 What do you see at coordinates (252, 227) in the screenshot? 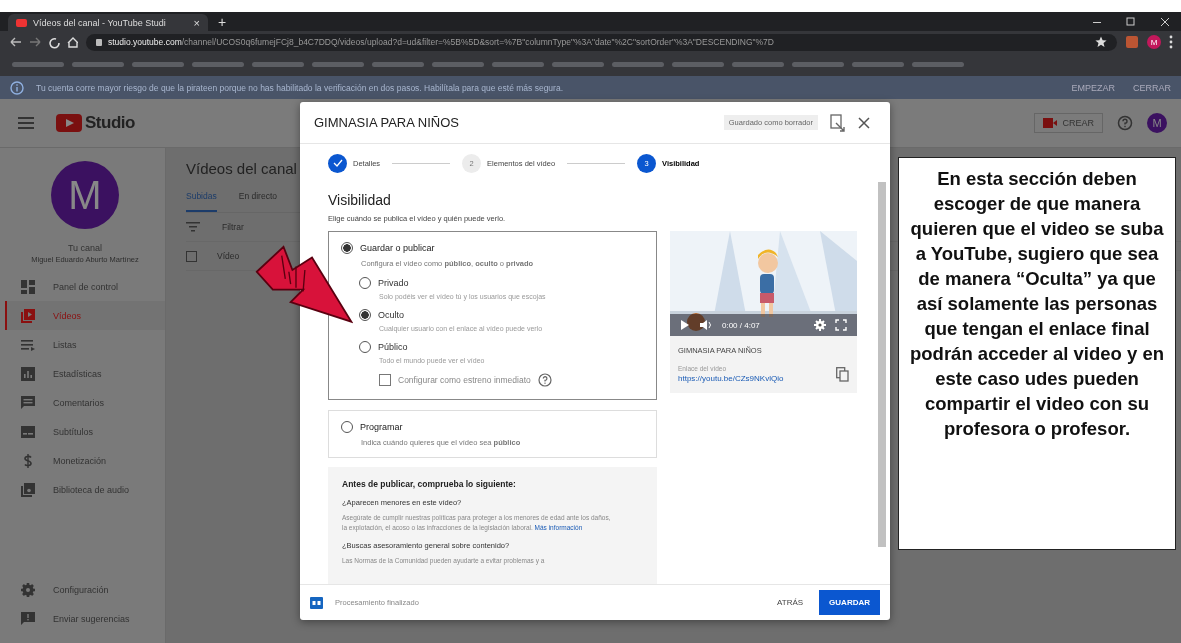
I see `filter-field: Filtrar` at bounding box center [252, 227].